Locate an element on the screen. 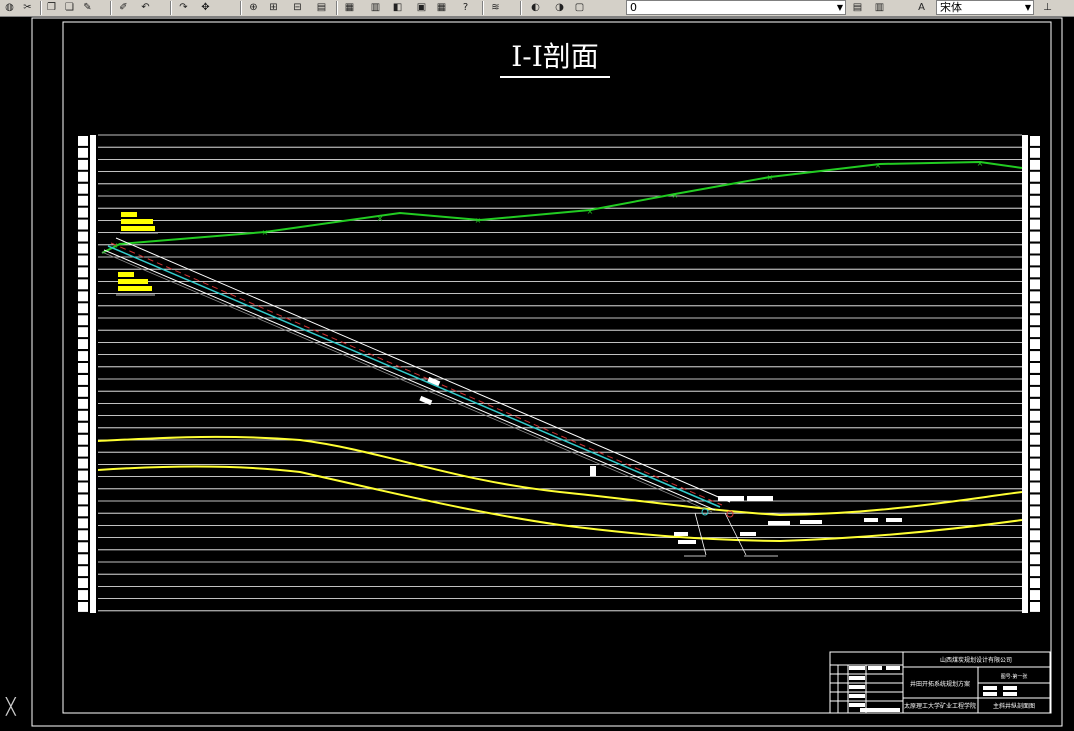 The image size is (1074, 731). layer-combo: 0 ▼ is located at coordinates (736, 7).